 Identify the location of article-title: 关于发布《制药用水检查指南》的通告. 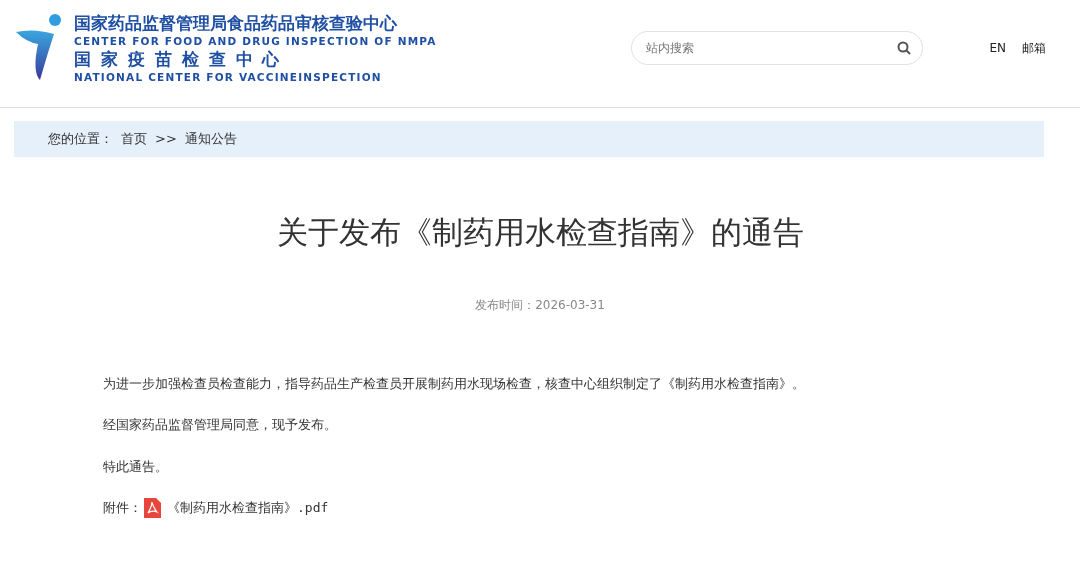
(540, 232).